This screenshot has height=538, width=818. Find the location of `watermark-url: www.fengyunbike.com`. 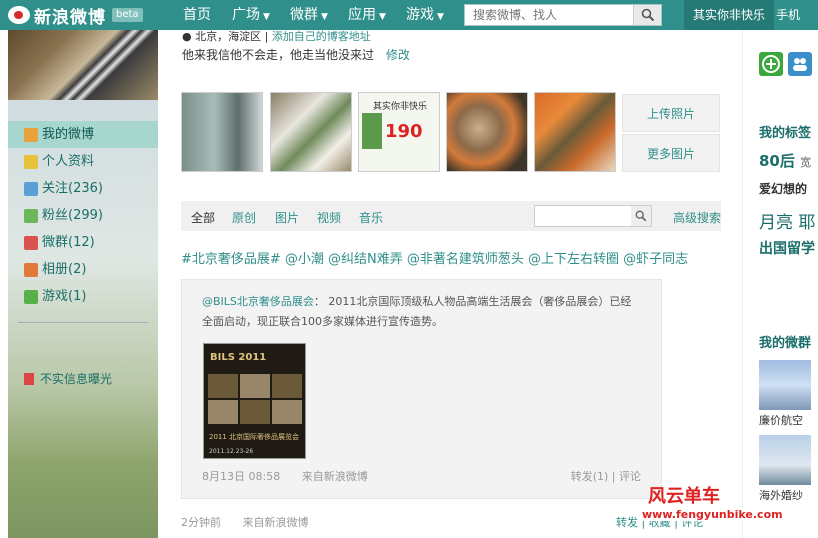

watermark-url: www.fengyunbike.com is located at coordinates (712, 514).